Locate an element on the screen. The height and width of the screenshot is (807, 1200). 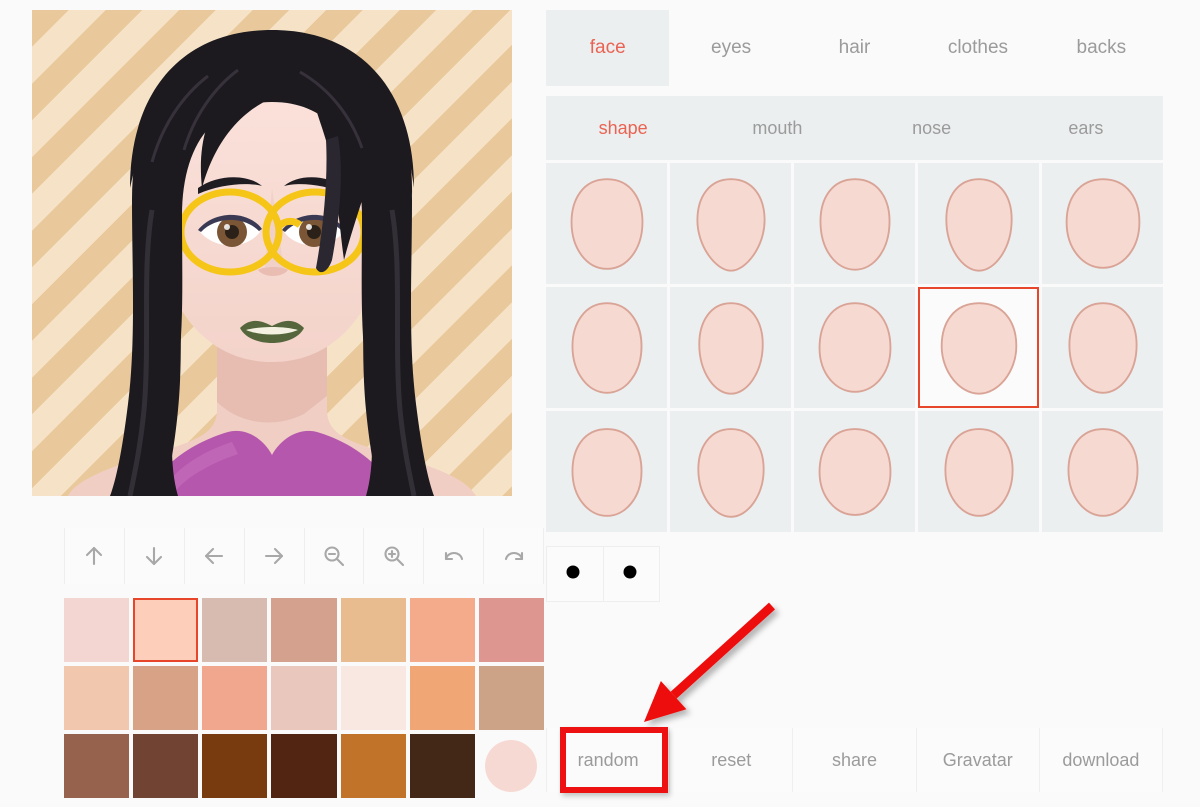
tab-clothes: clothes is located at coordinates (978, 48).